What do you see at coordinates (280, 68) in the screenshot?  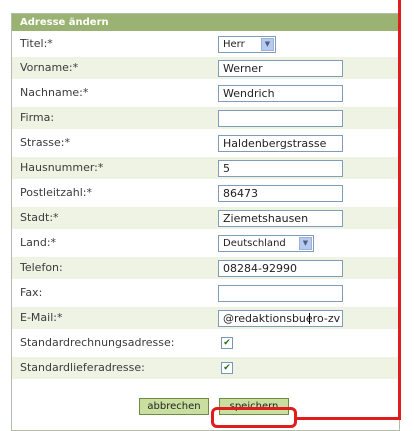 I see `vorname-input: Werner` at bounding box center [280, 68].